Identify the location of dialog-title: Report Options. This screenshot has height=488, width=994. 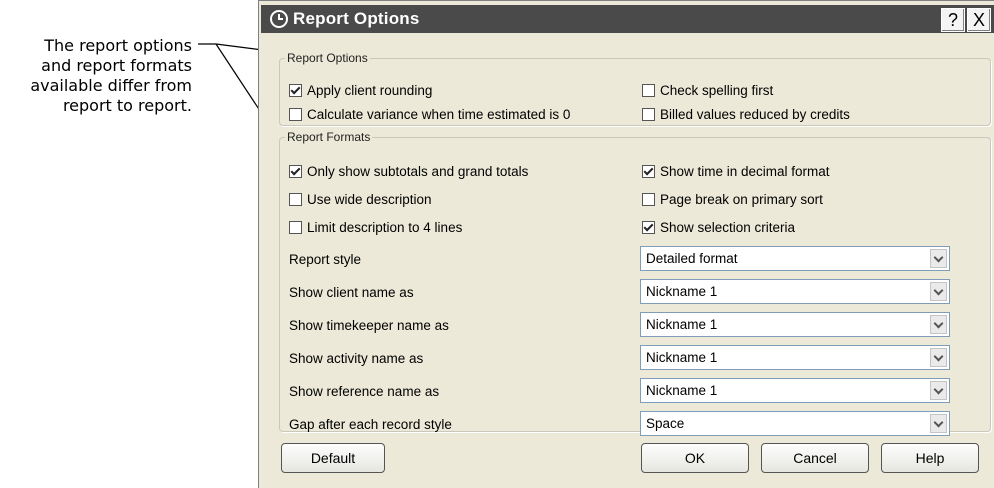
(356, 18).